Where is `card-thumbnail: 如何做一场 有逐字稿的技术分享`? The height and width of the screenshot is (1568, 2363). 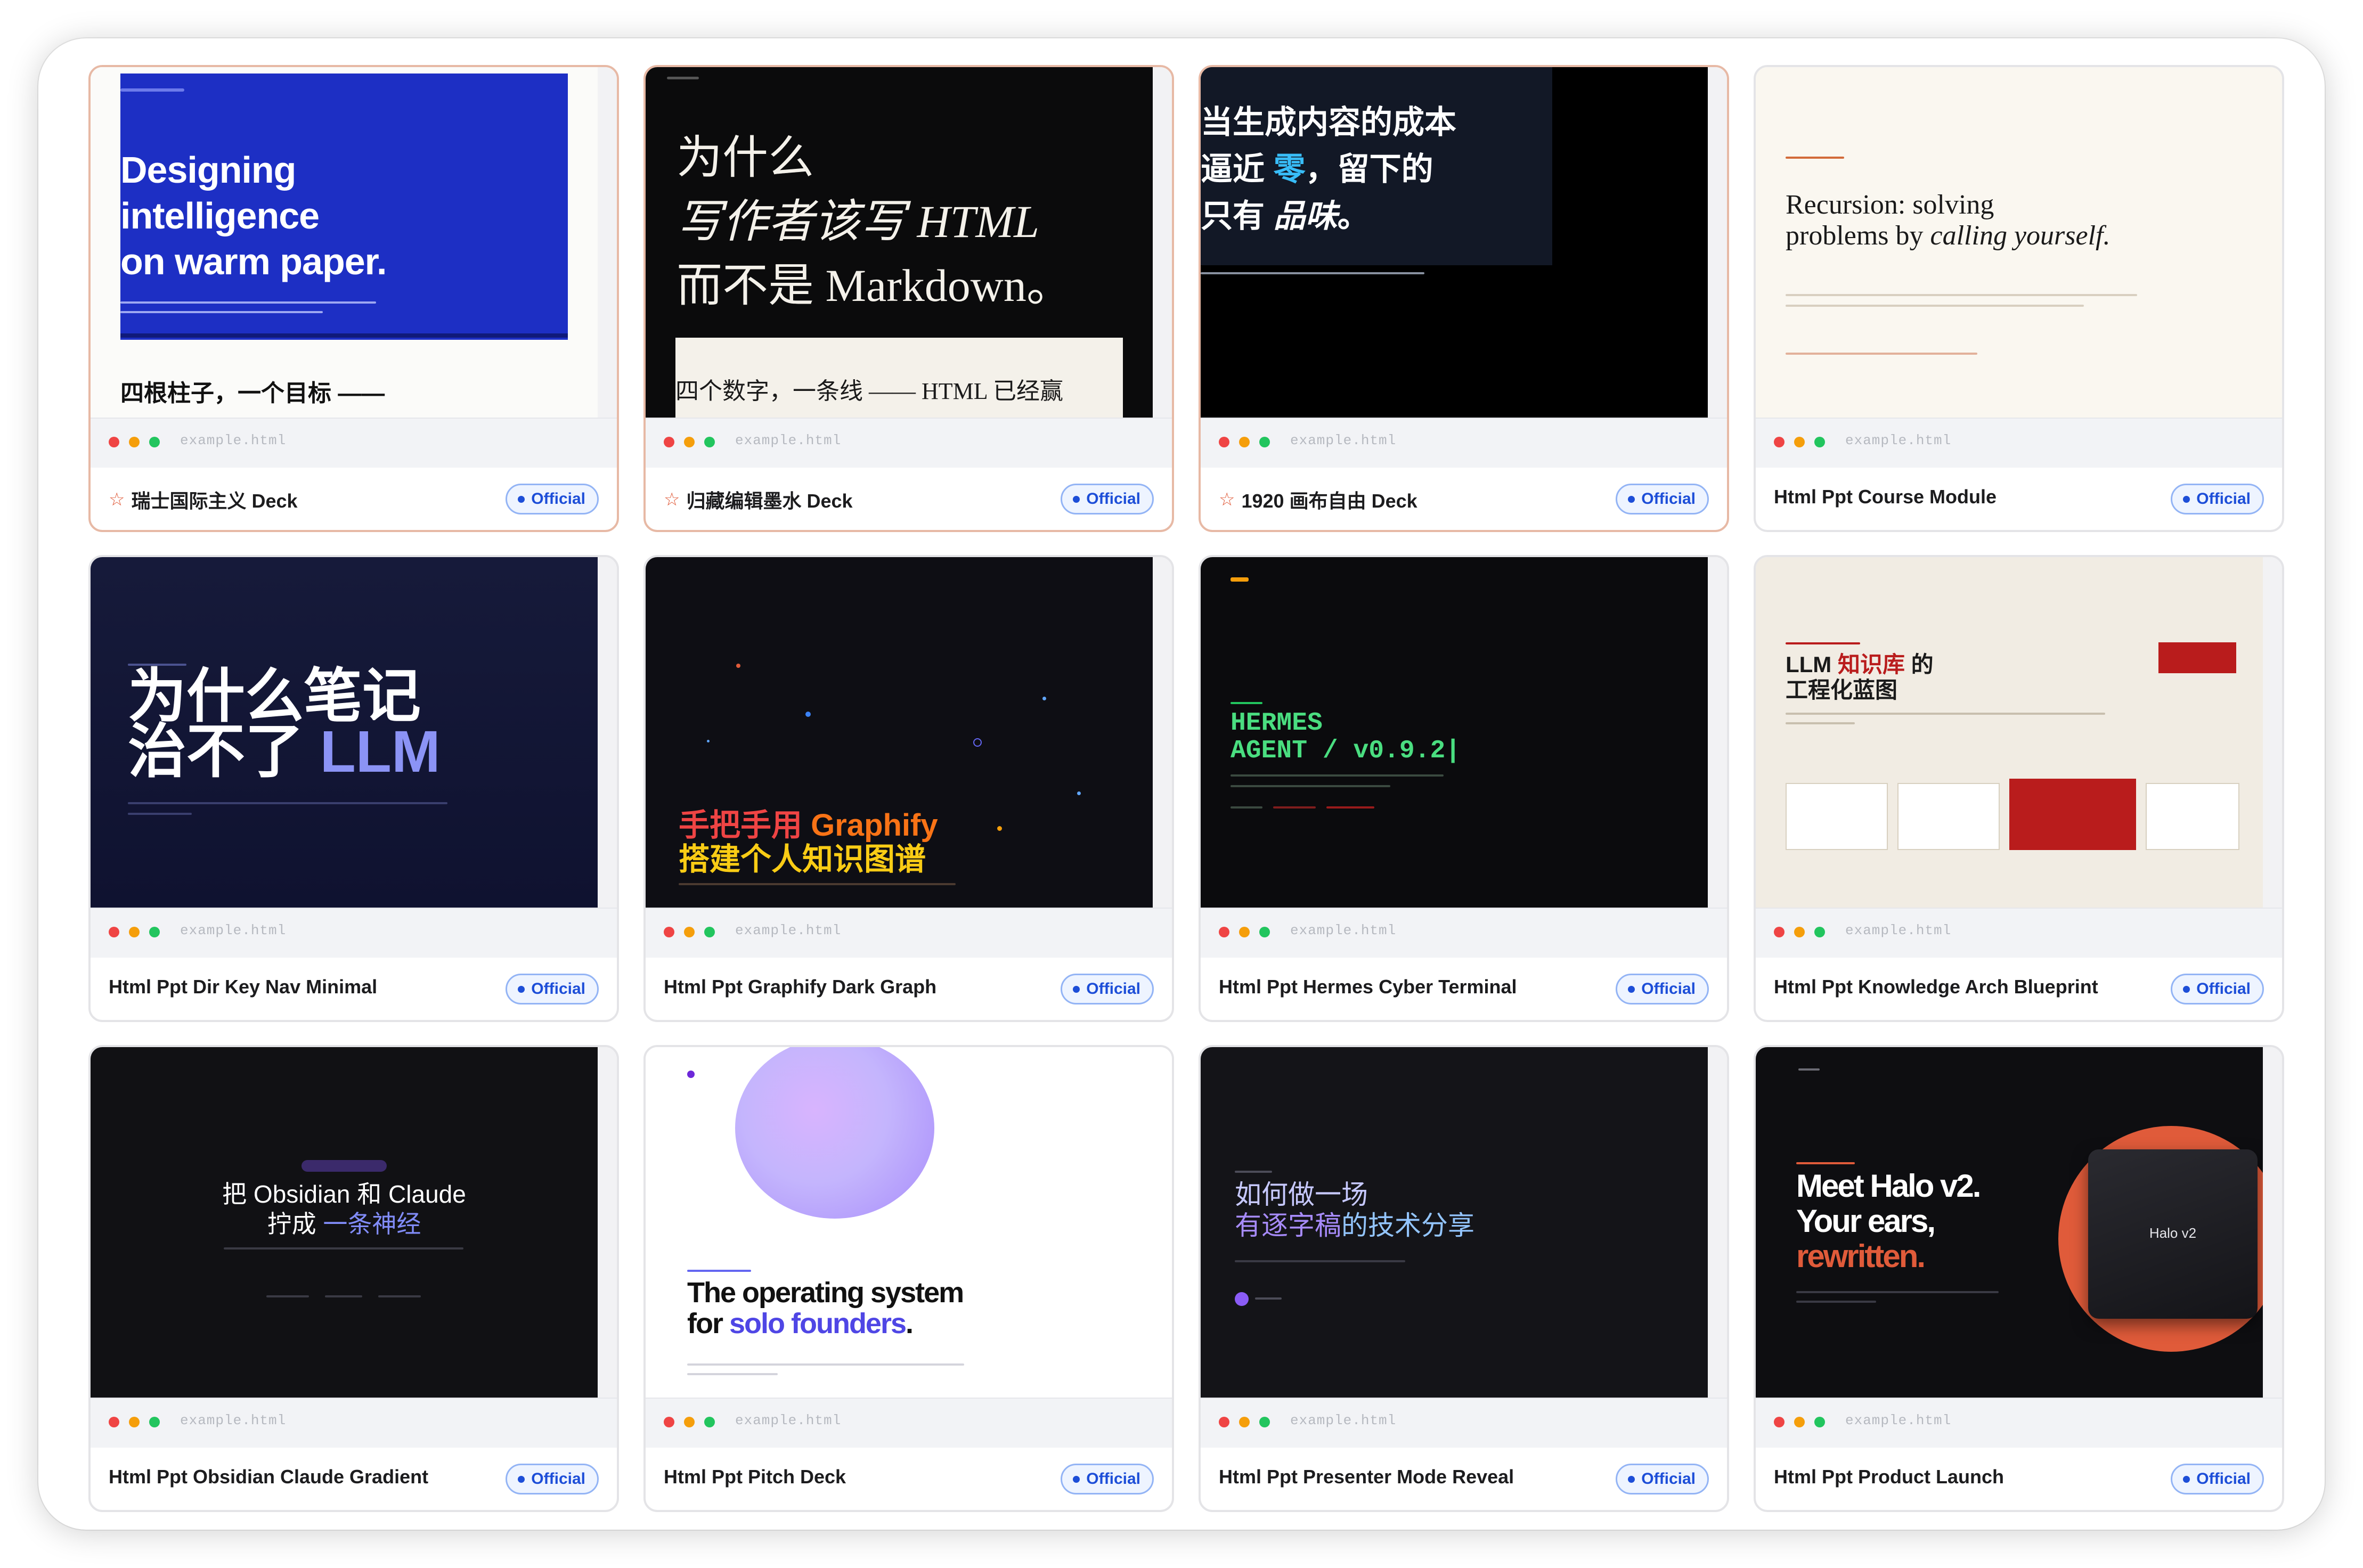 card-thumbnail: 如何做一场 有逐字稿的技术分享 is located at coordinates (1464, 1223).